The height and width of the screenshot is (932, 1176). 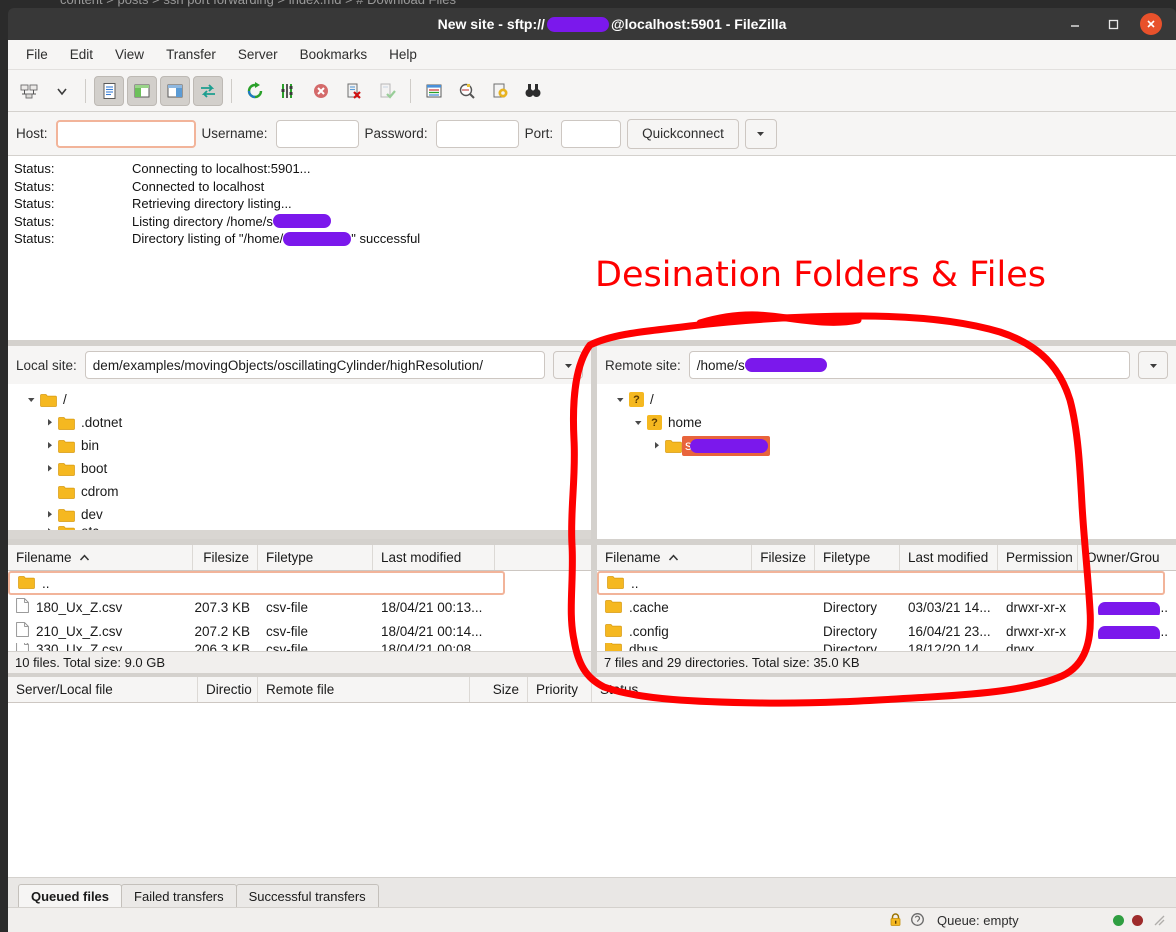 What do you see at coordinates (500, 91) in the screenshot?
I see `synchronized-browsing-icon` at bounding box center [500, 91].